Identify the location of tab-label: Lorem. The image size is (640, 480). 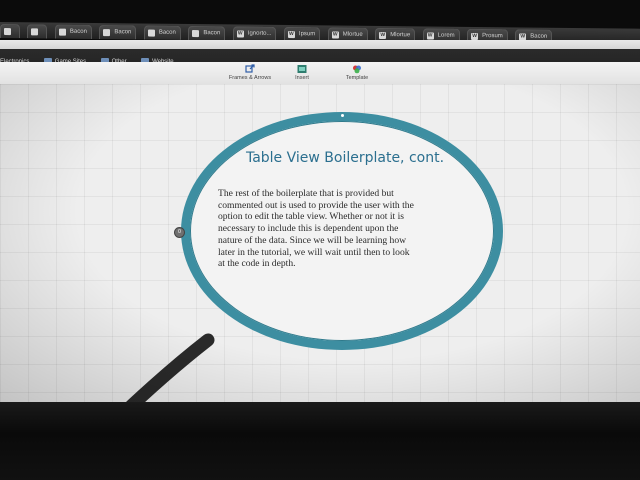
(446, 35).